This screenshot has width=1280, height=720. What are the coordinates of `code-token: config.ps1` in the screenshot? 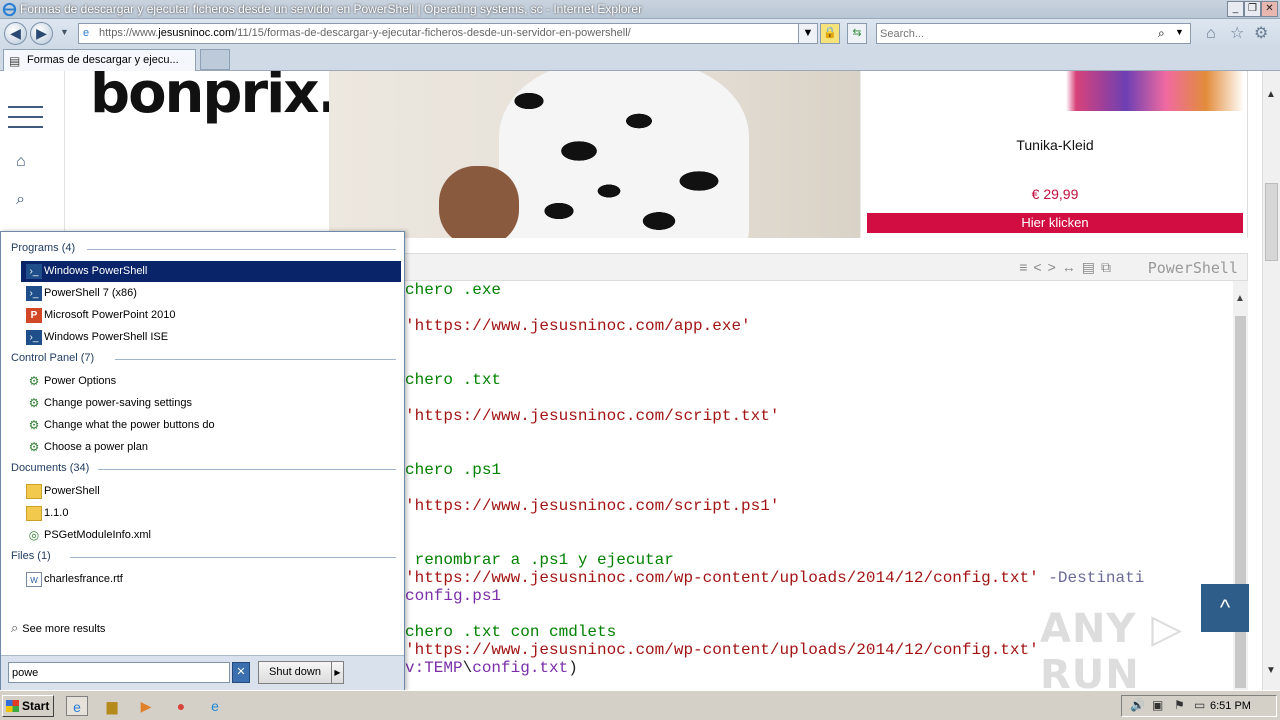 It's located at (453, 596).